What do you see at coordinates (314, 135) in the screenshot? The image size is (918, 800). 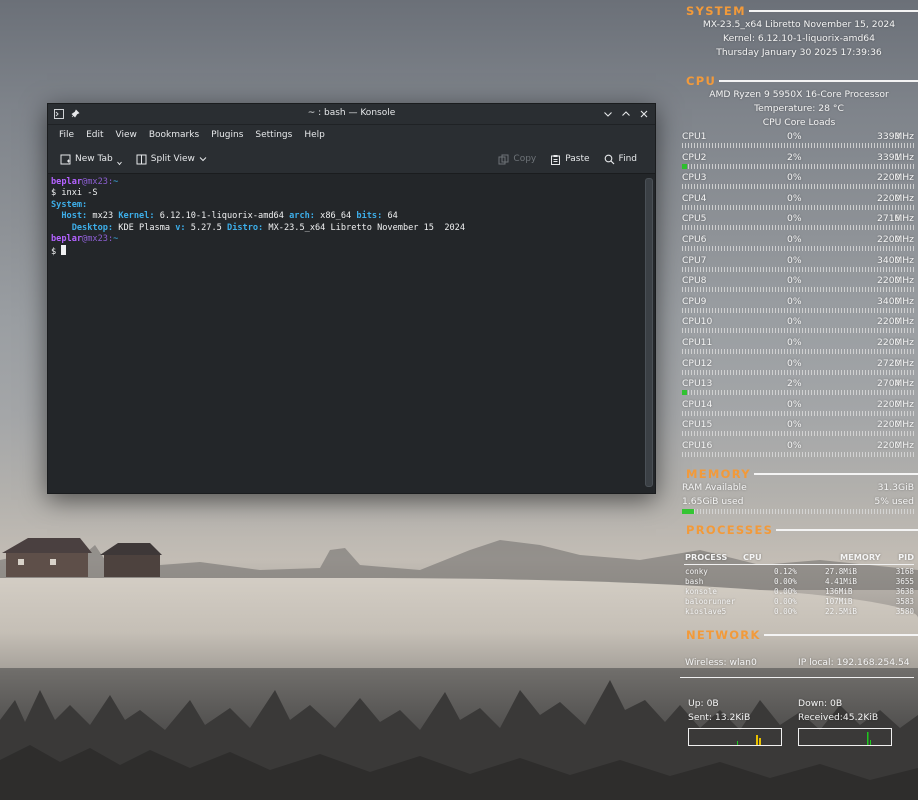 I see `menu-help: Help` at bounding box center [314, 135].